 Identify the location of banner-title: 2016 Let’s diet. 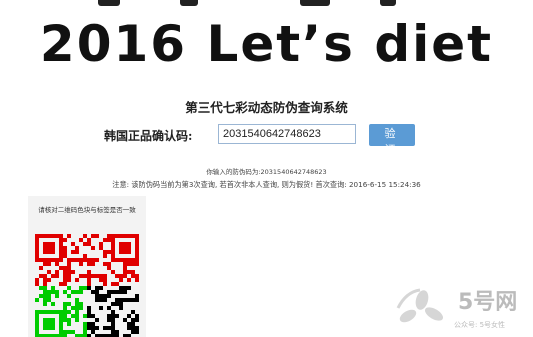
(266, 44).